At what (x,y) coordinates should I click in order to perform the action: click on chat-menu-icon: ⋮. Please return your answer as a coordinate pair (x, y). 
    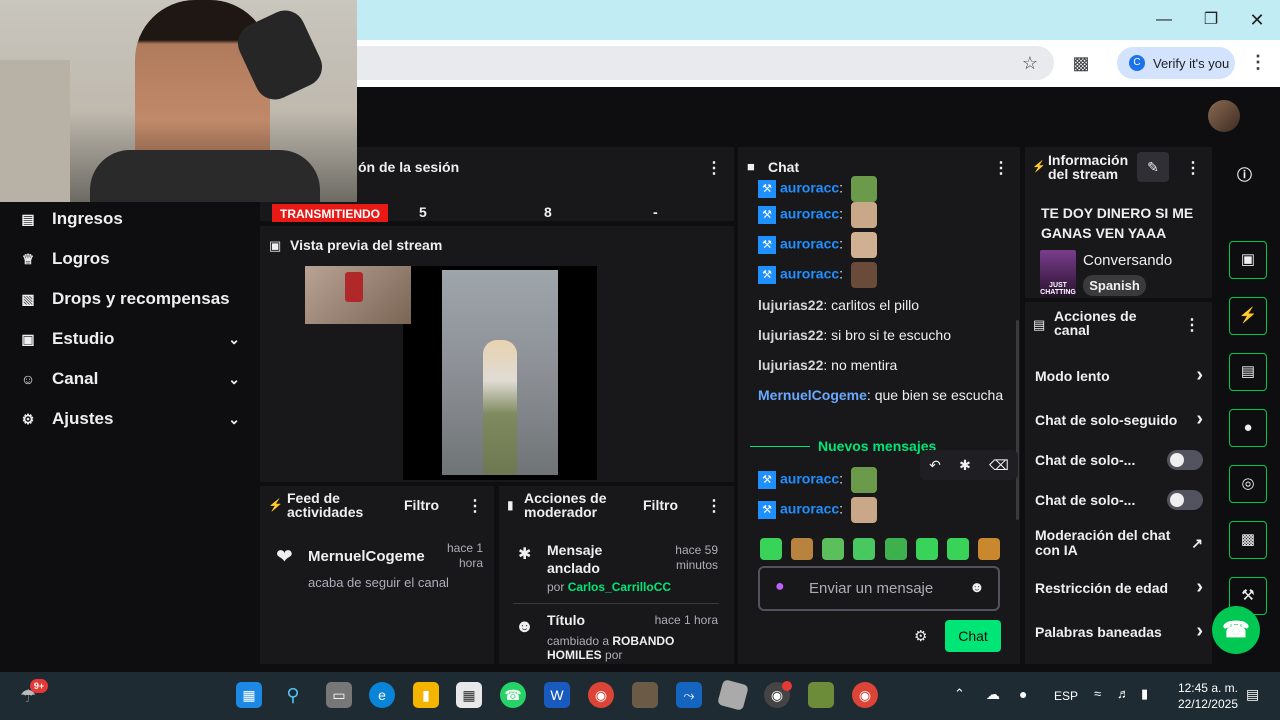
    Looking at the image, I should click on (1001, 168).